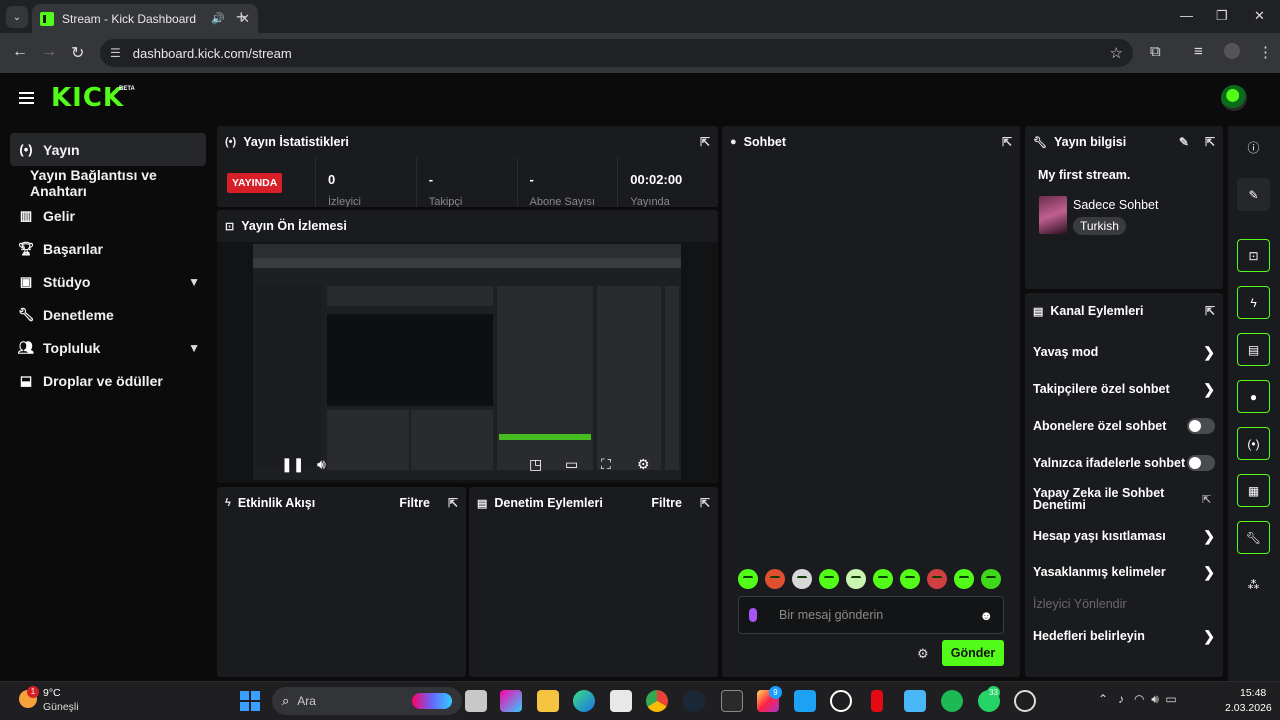 This screenshot has width=1280, height=720. I want to click on emoji-icon: ☻, so click(986, 615).